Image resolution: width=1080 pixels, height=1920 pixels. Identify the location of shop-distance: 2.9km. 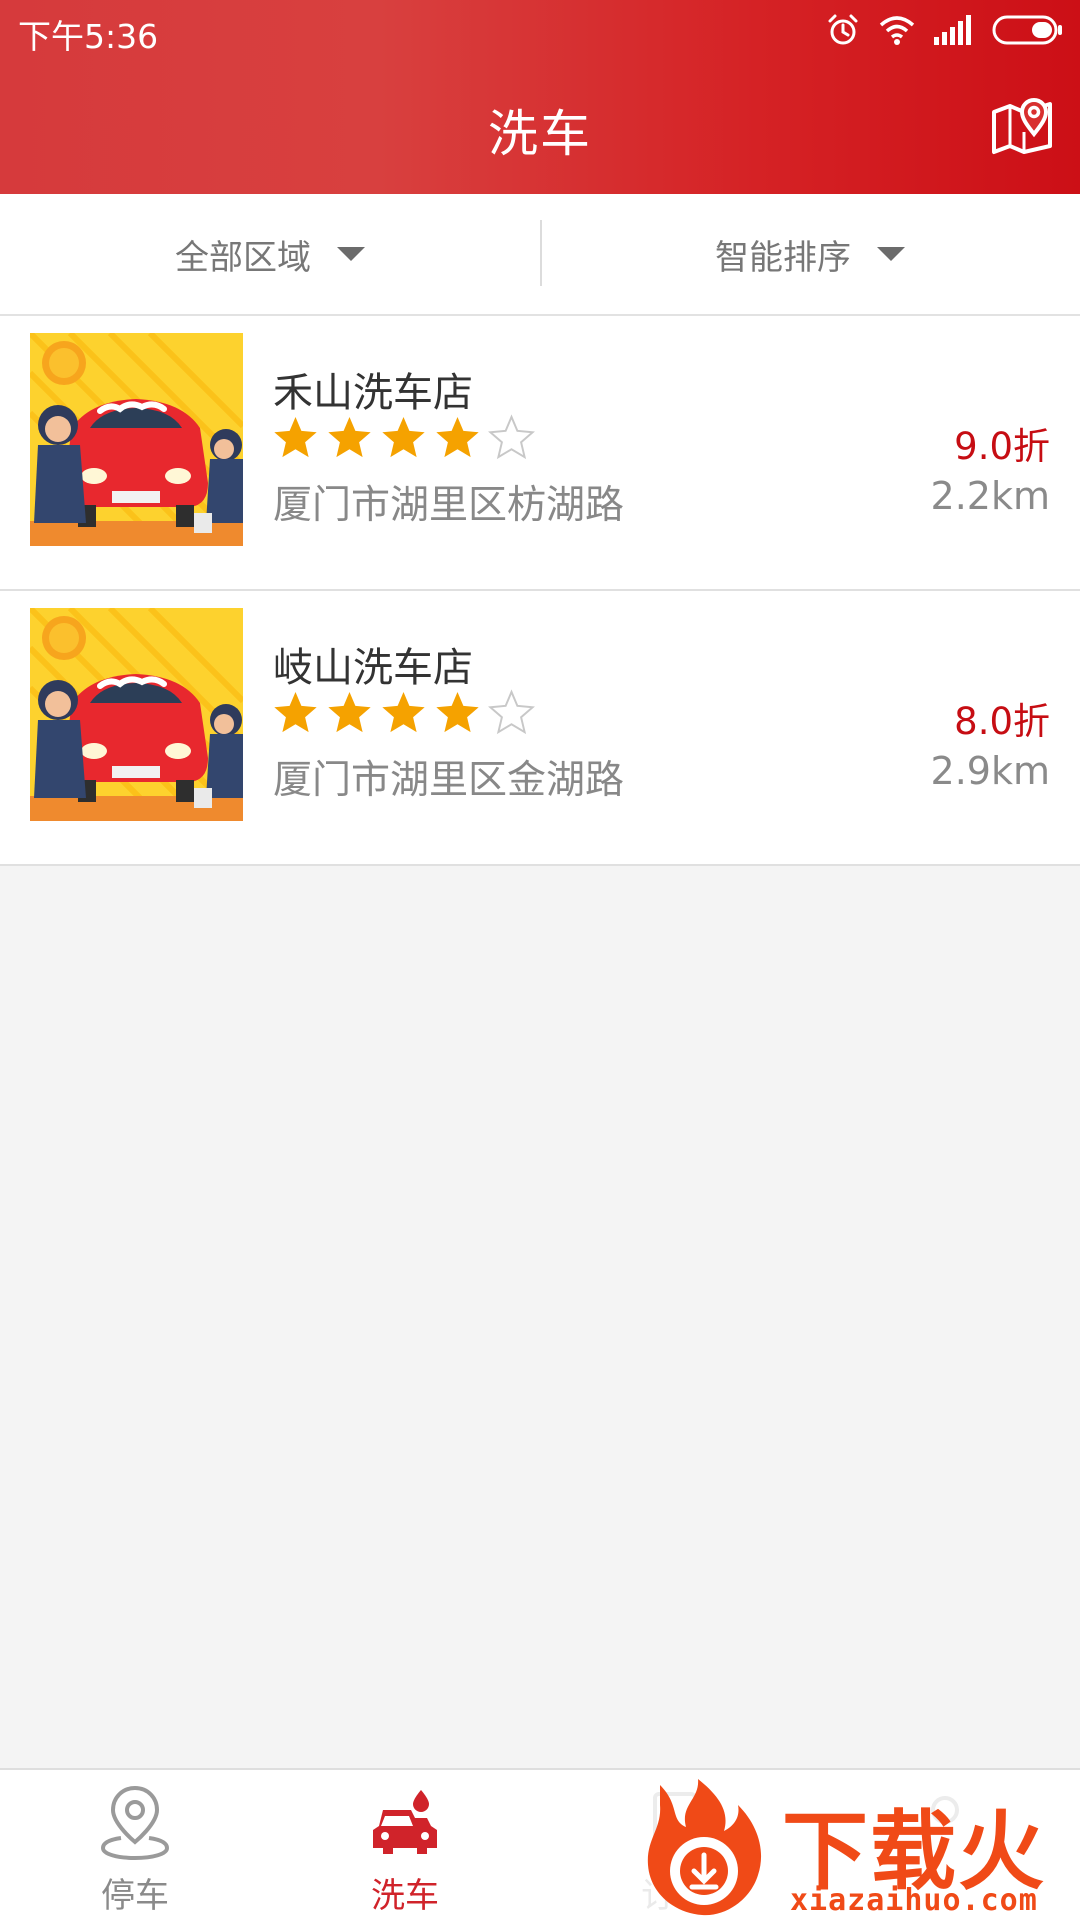
(990, 771).